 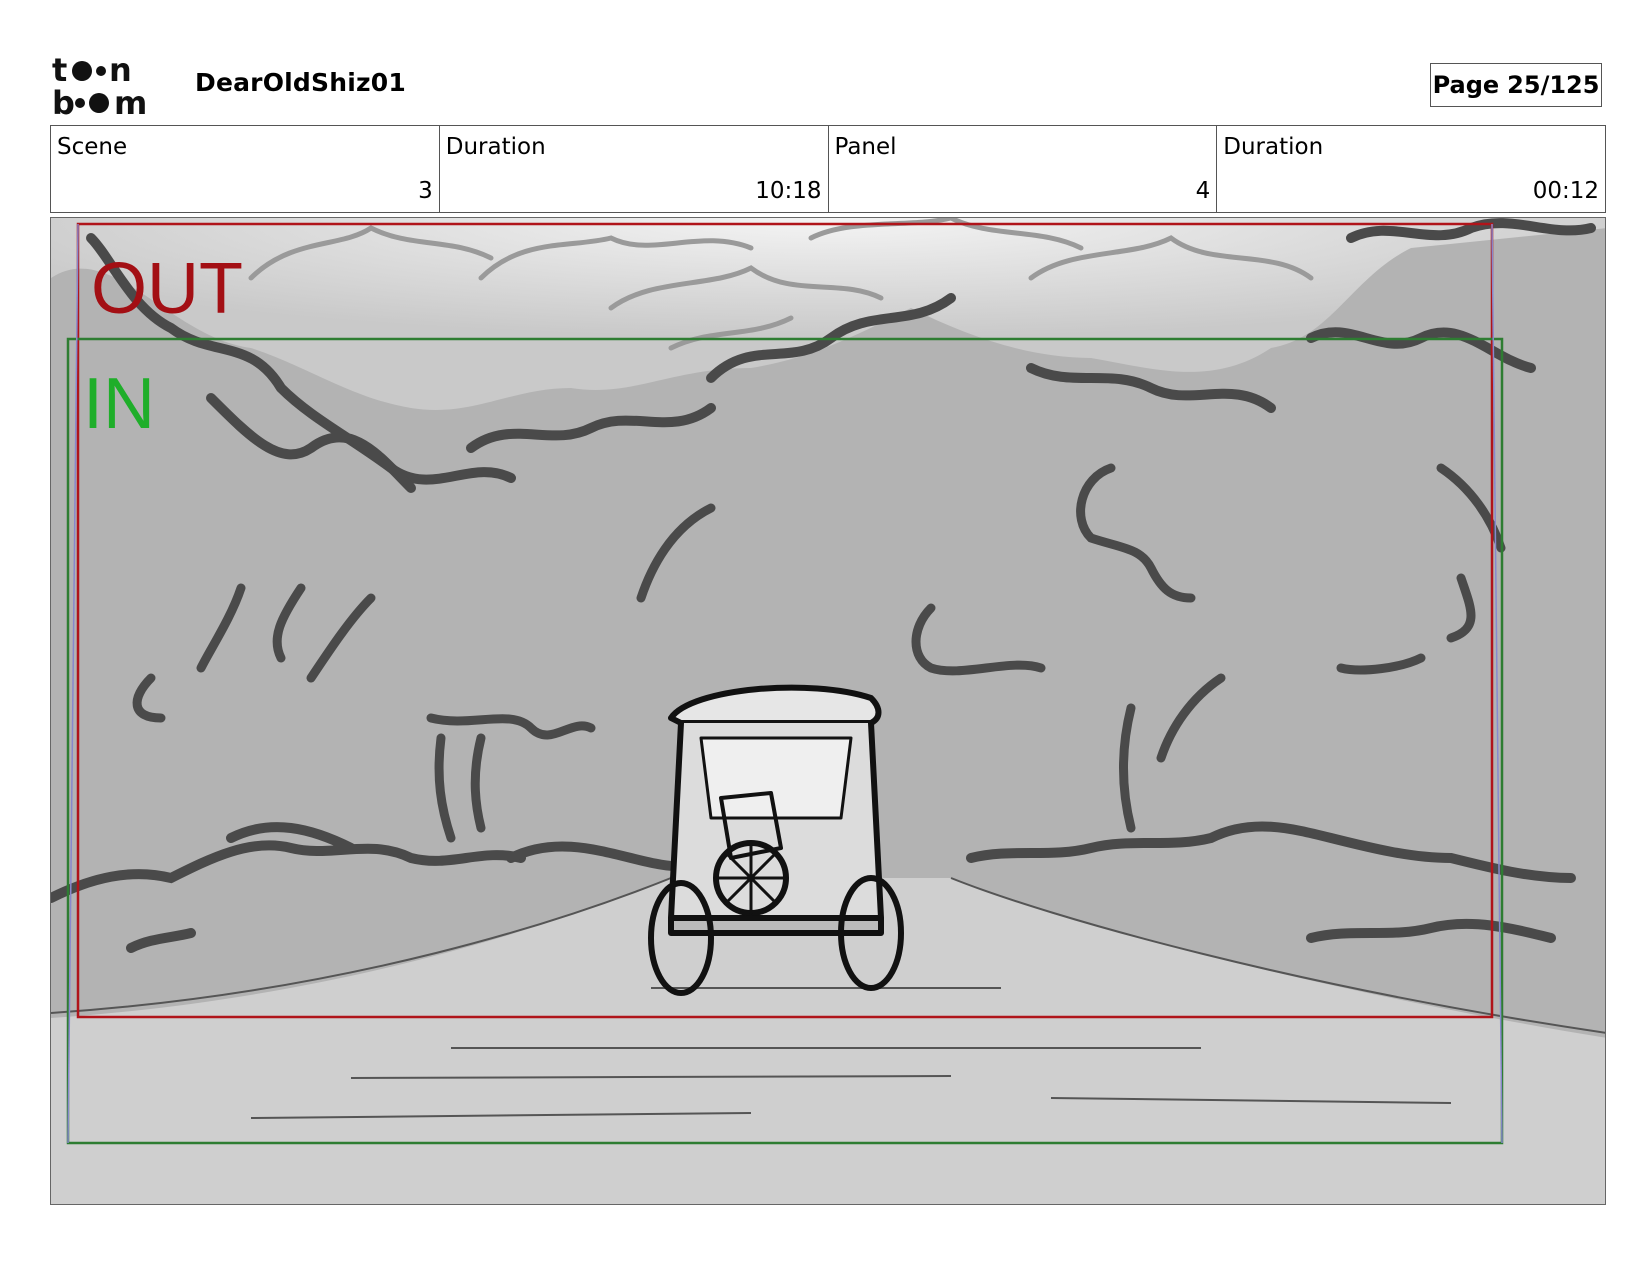 I want to click on out-label: OUT, so click(x=167, y=289).